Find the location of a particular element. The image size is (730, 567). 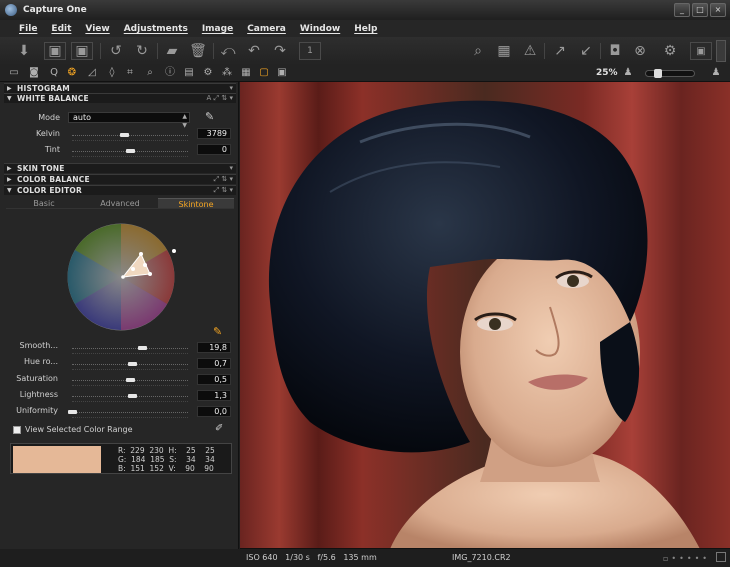

section-color-balance: ▶ COLOR BALANCE ⤢ ⇅ ▾ is located at coordinates (120, 179).